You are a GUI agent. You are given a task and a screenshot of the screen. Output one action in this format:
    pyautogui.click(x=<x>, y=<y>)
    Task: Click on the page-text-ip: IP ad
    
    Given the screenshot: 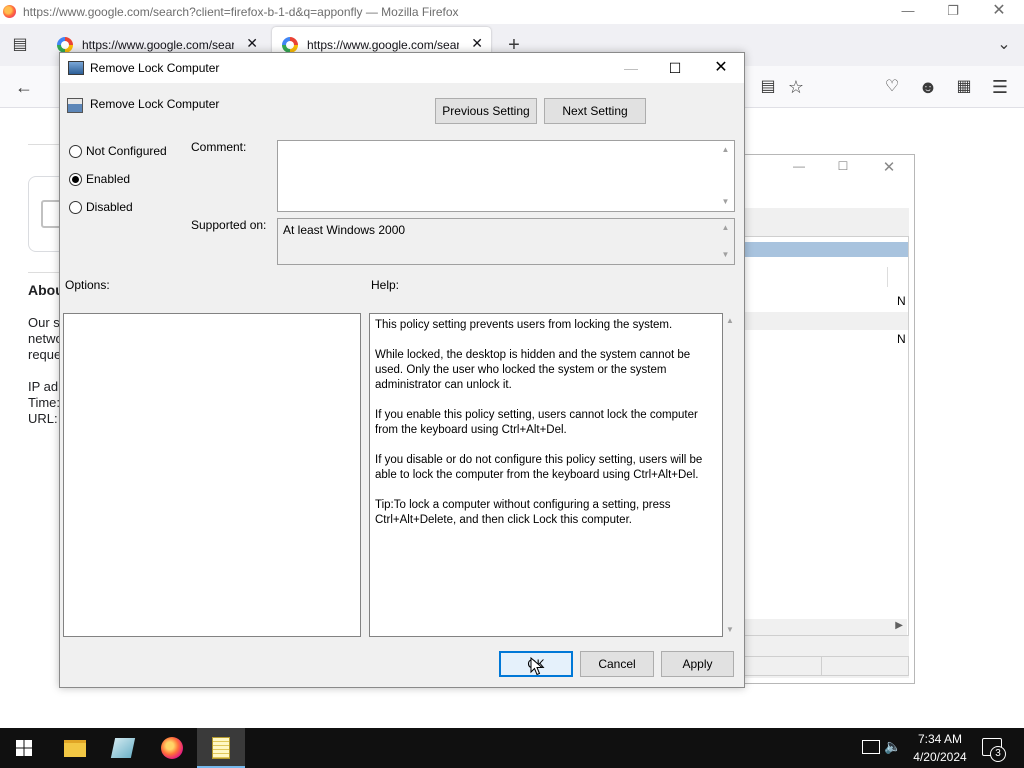 What is the action you would take?
    pyautogui.click(x=43, y=386)
    